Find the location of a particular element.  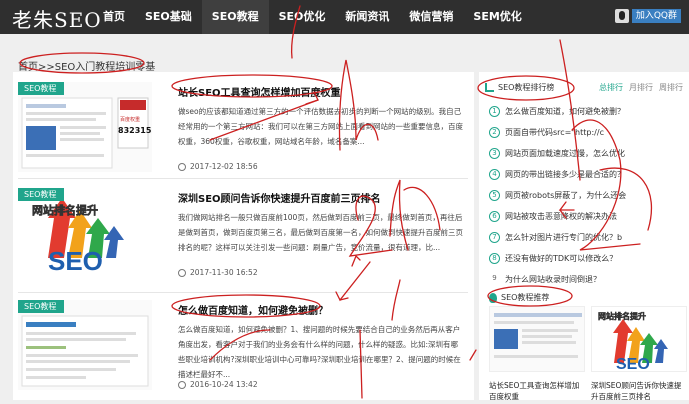

site-logo: 老朱SEO is located at coordinates (57, 18).